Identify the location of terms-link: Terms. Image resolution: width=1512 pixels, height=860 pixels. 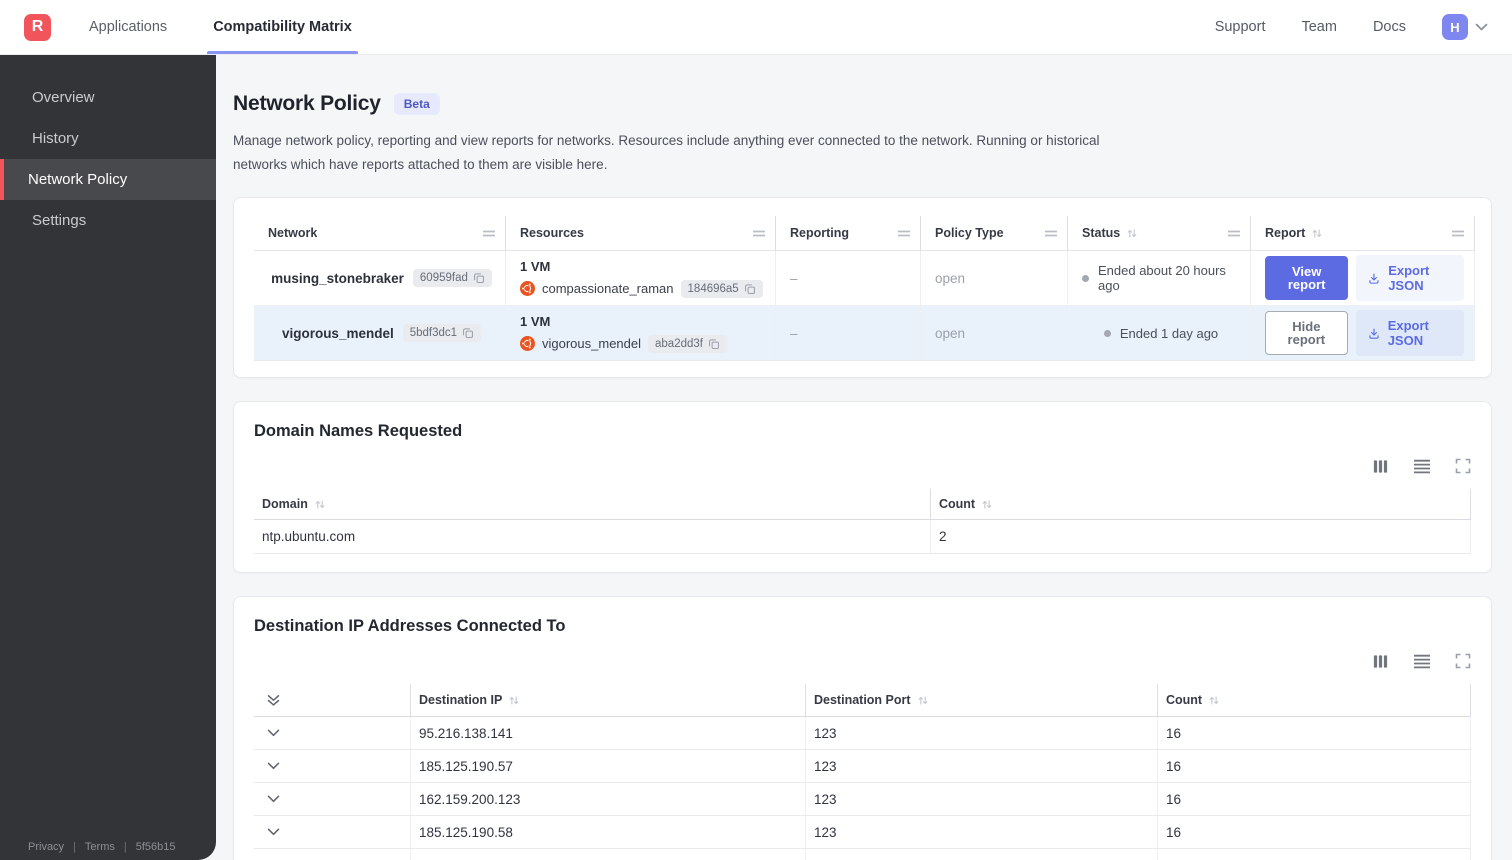
(100, 847).